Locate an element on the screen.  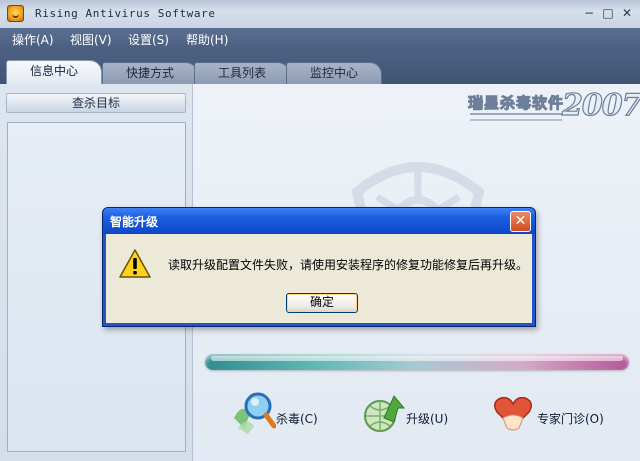
menu-bar: 操作(A) 视图(V) 设置(S) 帮助(H) is located at coordinates (320, 39).